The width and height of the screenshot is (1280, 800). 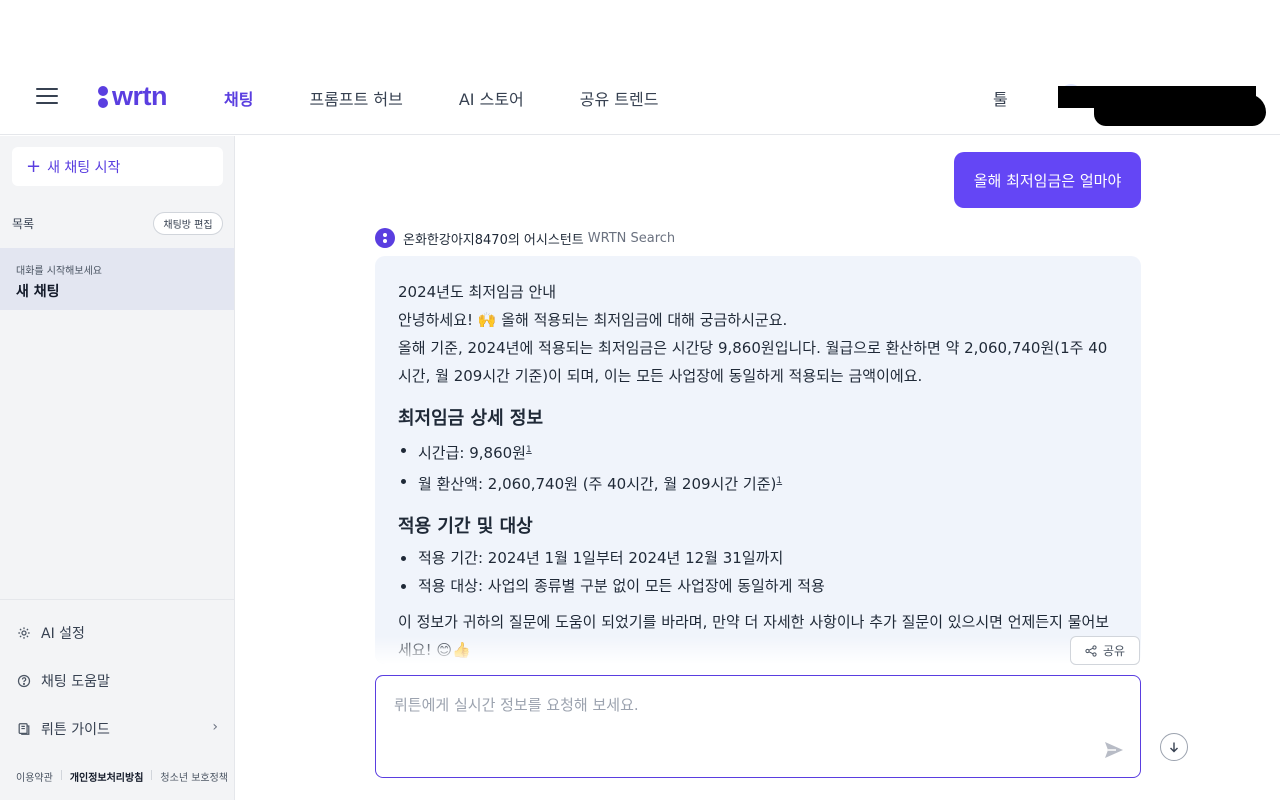 What do you see at coordinates (107, 776) in the screenshot?
I see `privacy-link: 개인정보처리방침` at bounding box center [107, 776].